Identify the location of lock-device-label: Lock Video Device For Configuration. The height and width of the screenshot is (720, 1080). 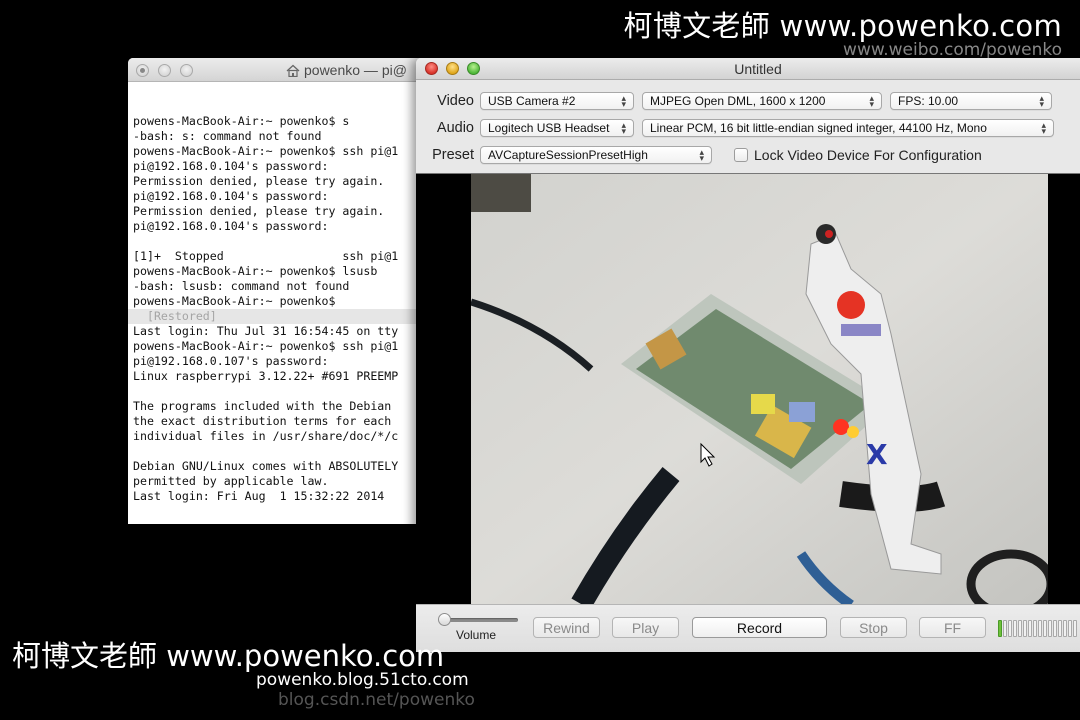
(868, 155).